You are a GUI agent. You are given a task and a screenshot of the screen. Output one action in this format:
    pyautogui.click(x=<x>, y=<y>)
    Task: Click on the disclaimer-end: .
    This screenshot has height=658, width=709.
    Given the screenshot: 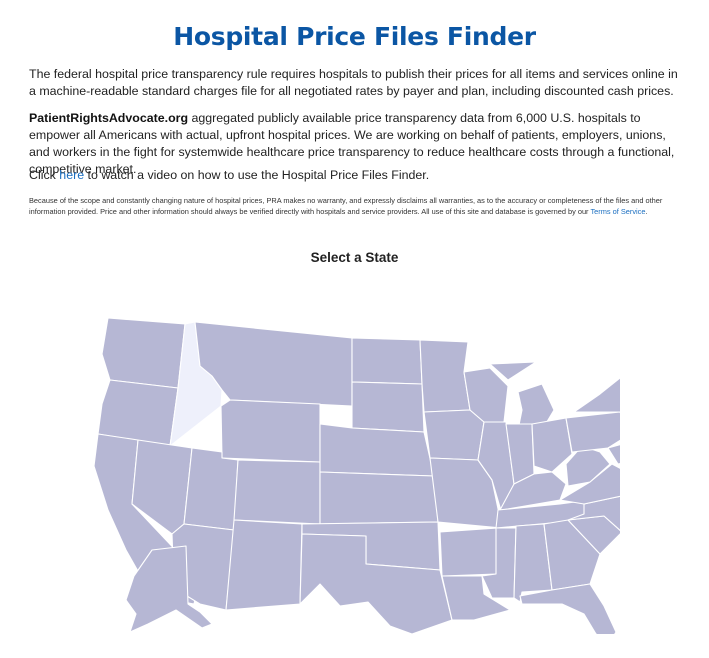 What is the action you would take?
    pyautogui.click(x=646, y=211)
    